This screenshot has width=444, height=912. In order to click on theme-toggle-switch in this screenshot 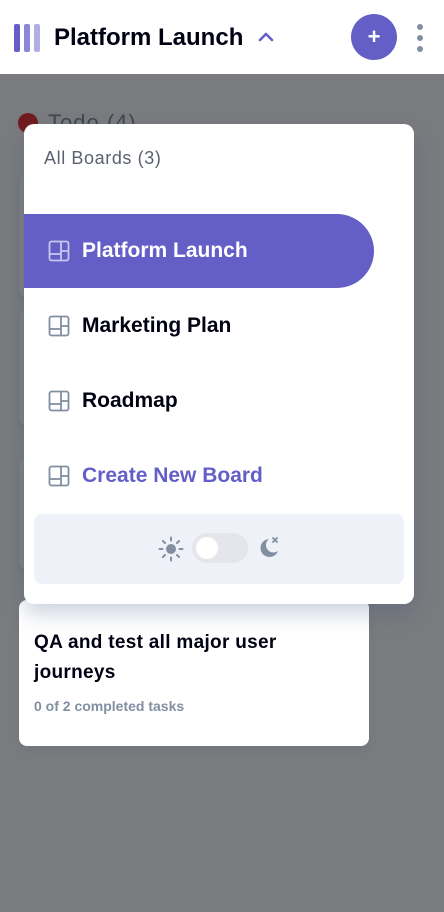, I will do `click(220, 548)`.